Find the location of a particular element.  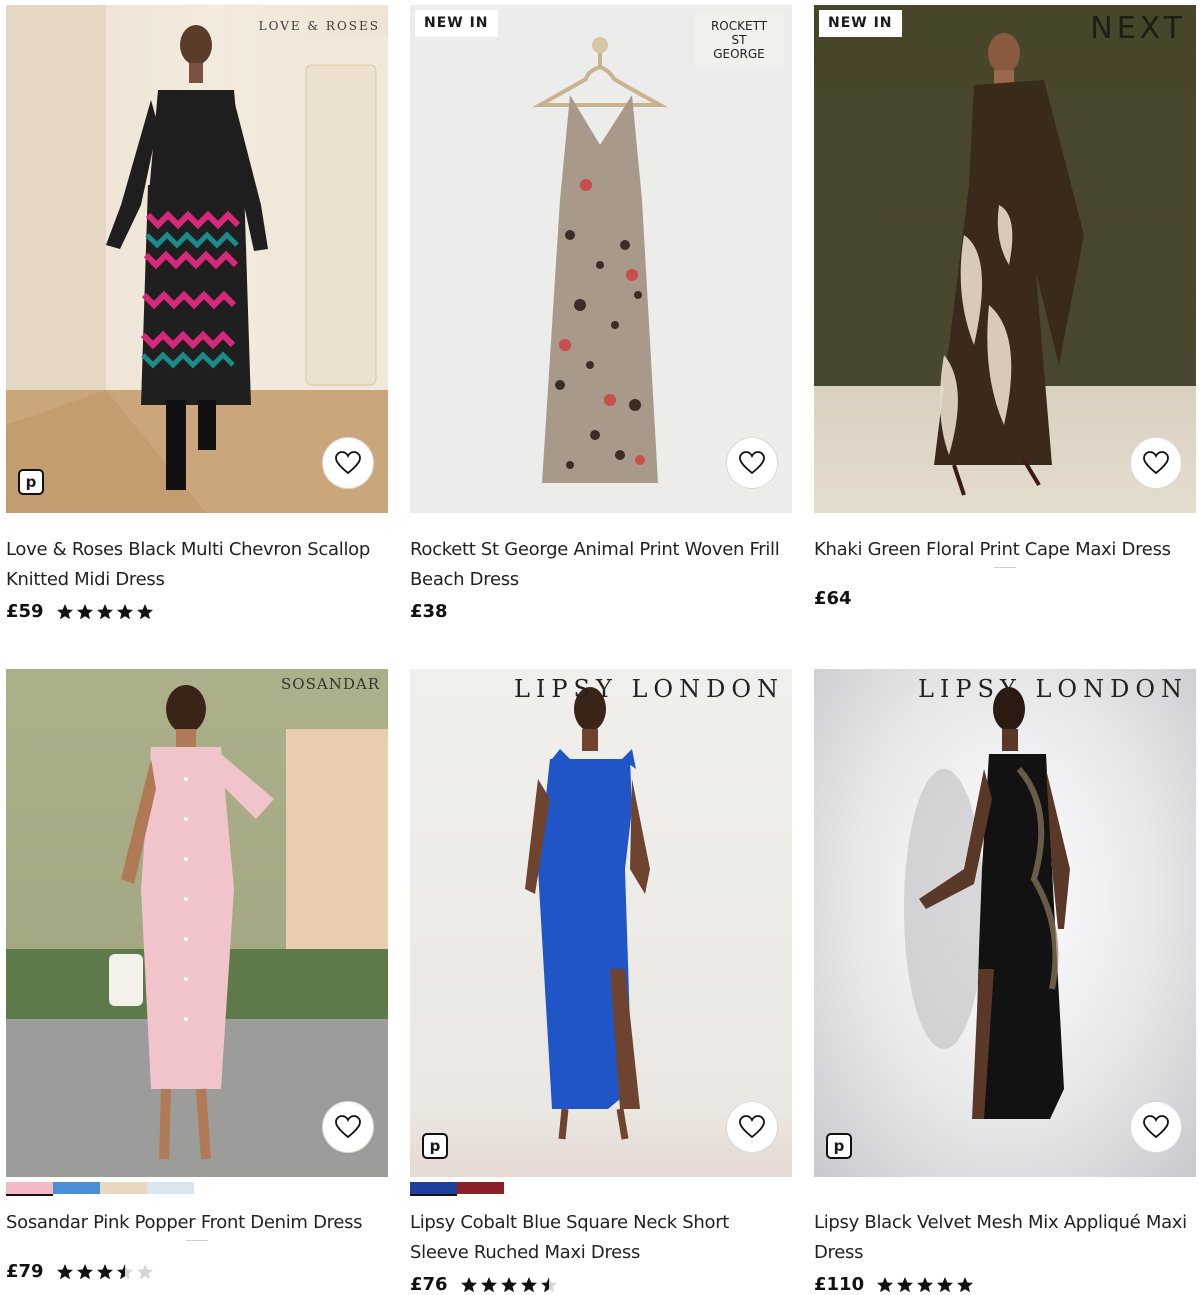

price-rating-row: £38 is located at coordinates (601, 611).